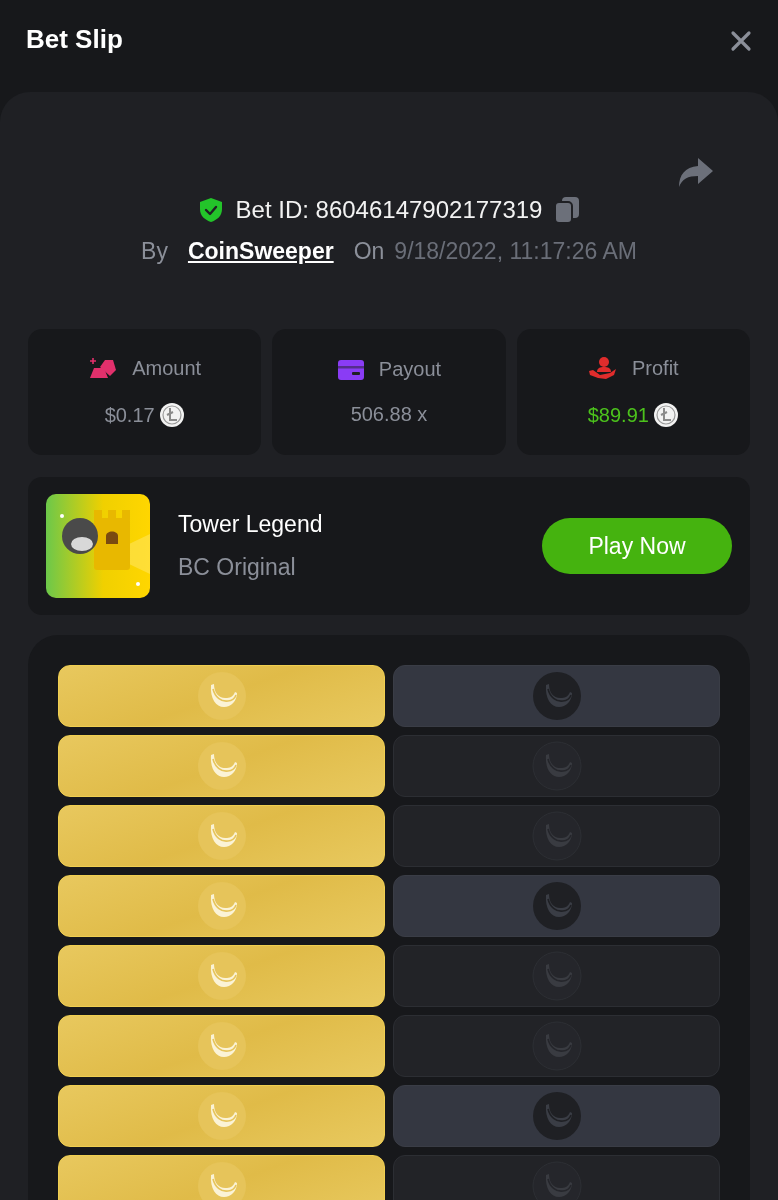 Image resolution: width=778 pixels, height=1200 pixels. What do you see at coordinates (602, 368) in the screenshot?
I see `hand-person-icon` at bounding box center [602, 368].